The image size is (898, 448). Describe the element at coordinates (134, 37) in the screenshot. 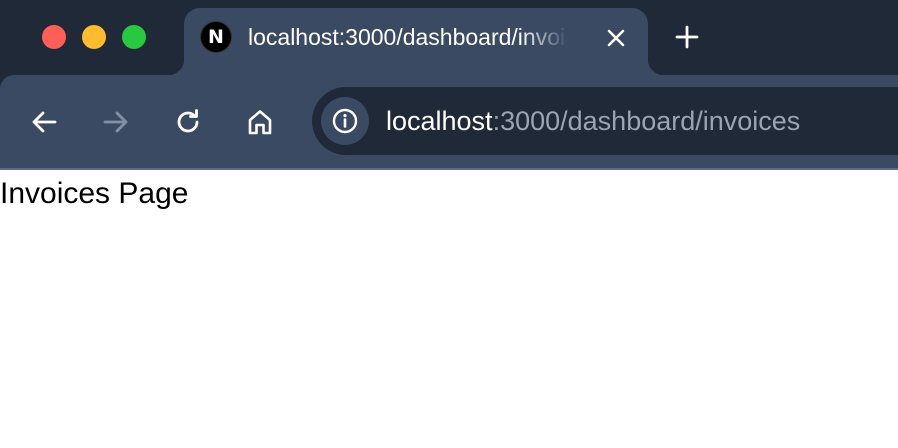

I see `maximize-window-button` at that location.